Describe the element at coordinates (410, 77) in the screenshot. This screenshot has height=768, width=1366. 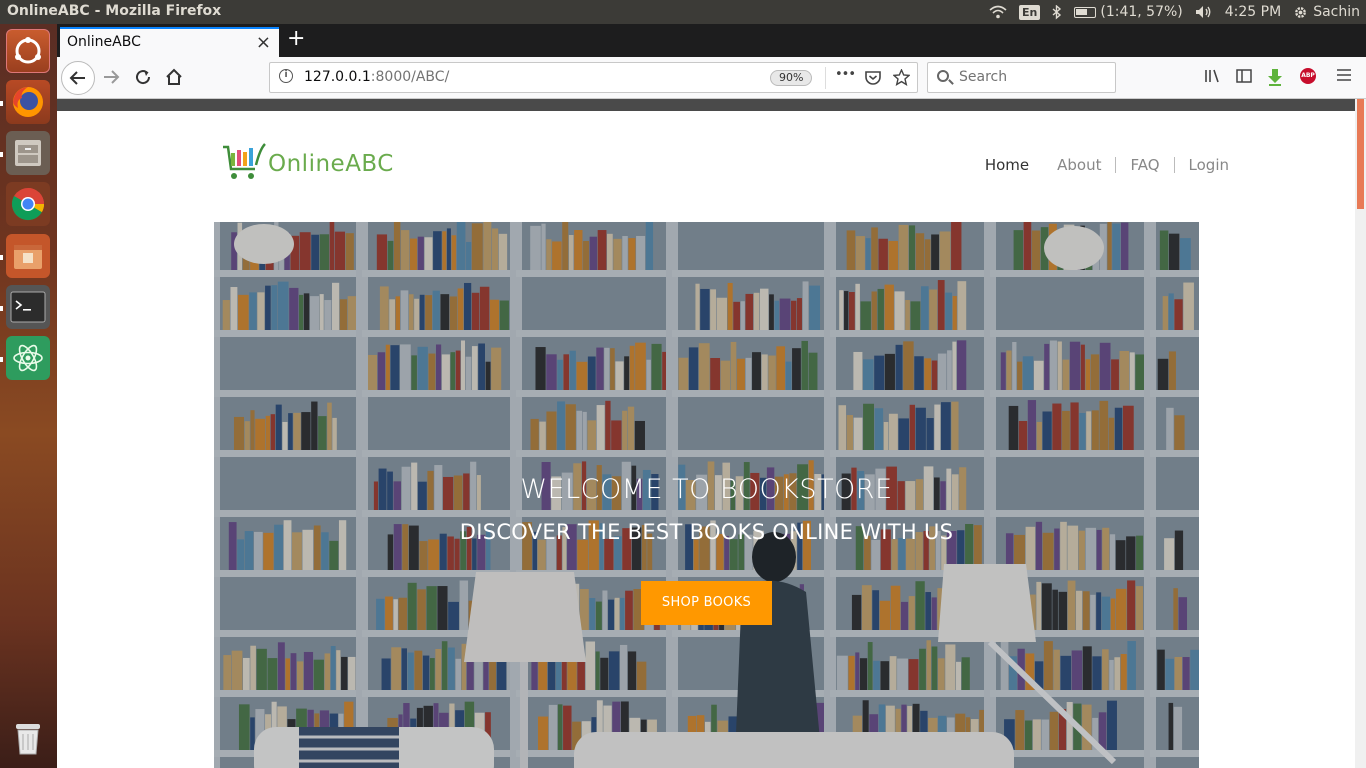
I see `url-path: :8000/ABC/` at that location.